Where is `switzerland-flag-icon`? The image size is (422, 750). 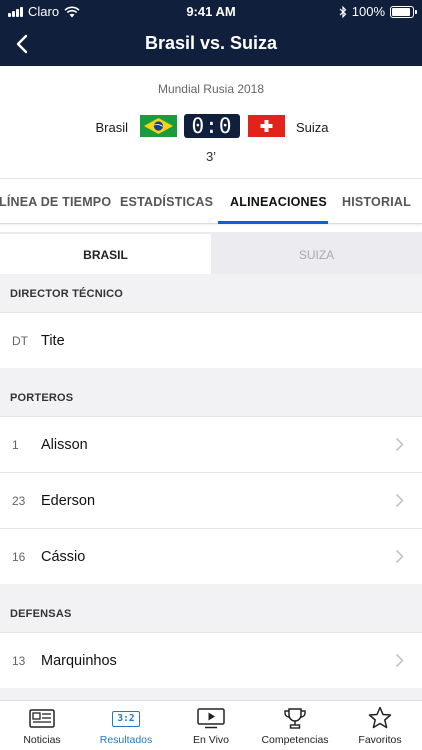
switzerland-flag-icon is located at coordinates (266, 126).